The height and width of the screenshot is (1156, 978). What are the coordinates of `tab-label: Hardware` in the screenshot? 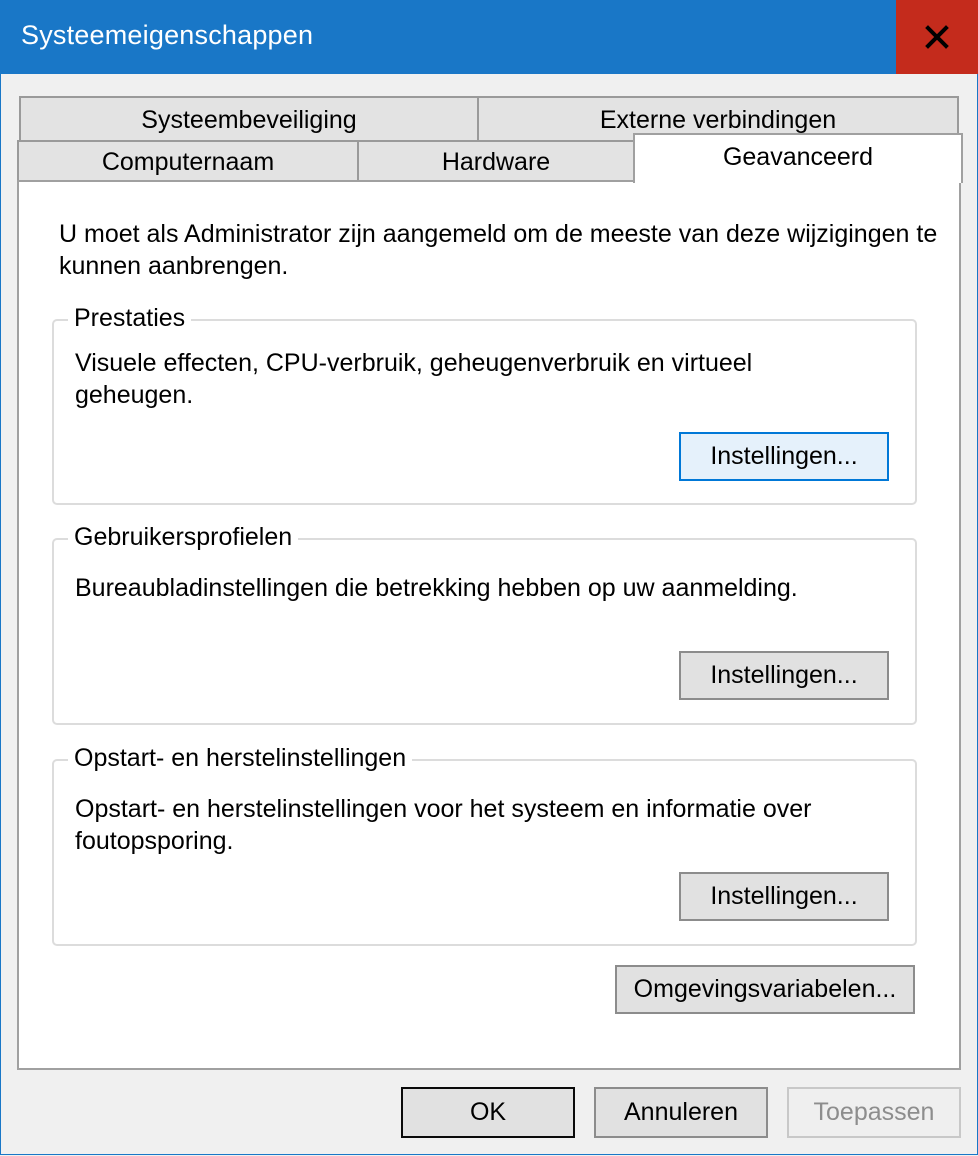 It's located at (496, 162).